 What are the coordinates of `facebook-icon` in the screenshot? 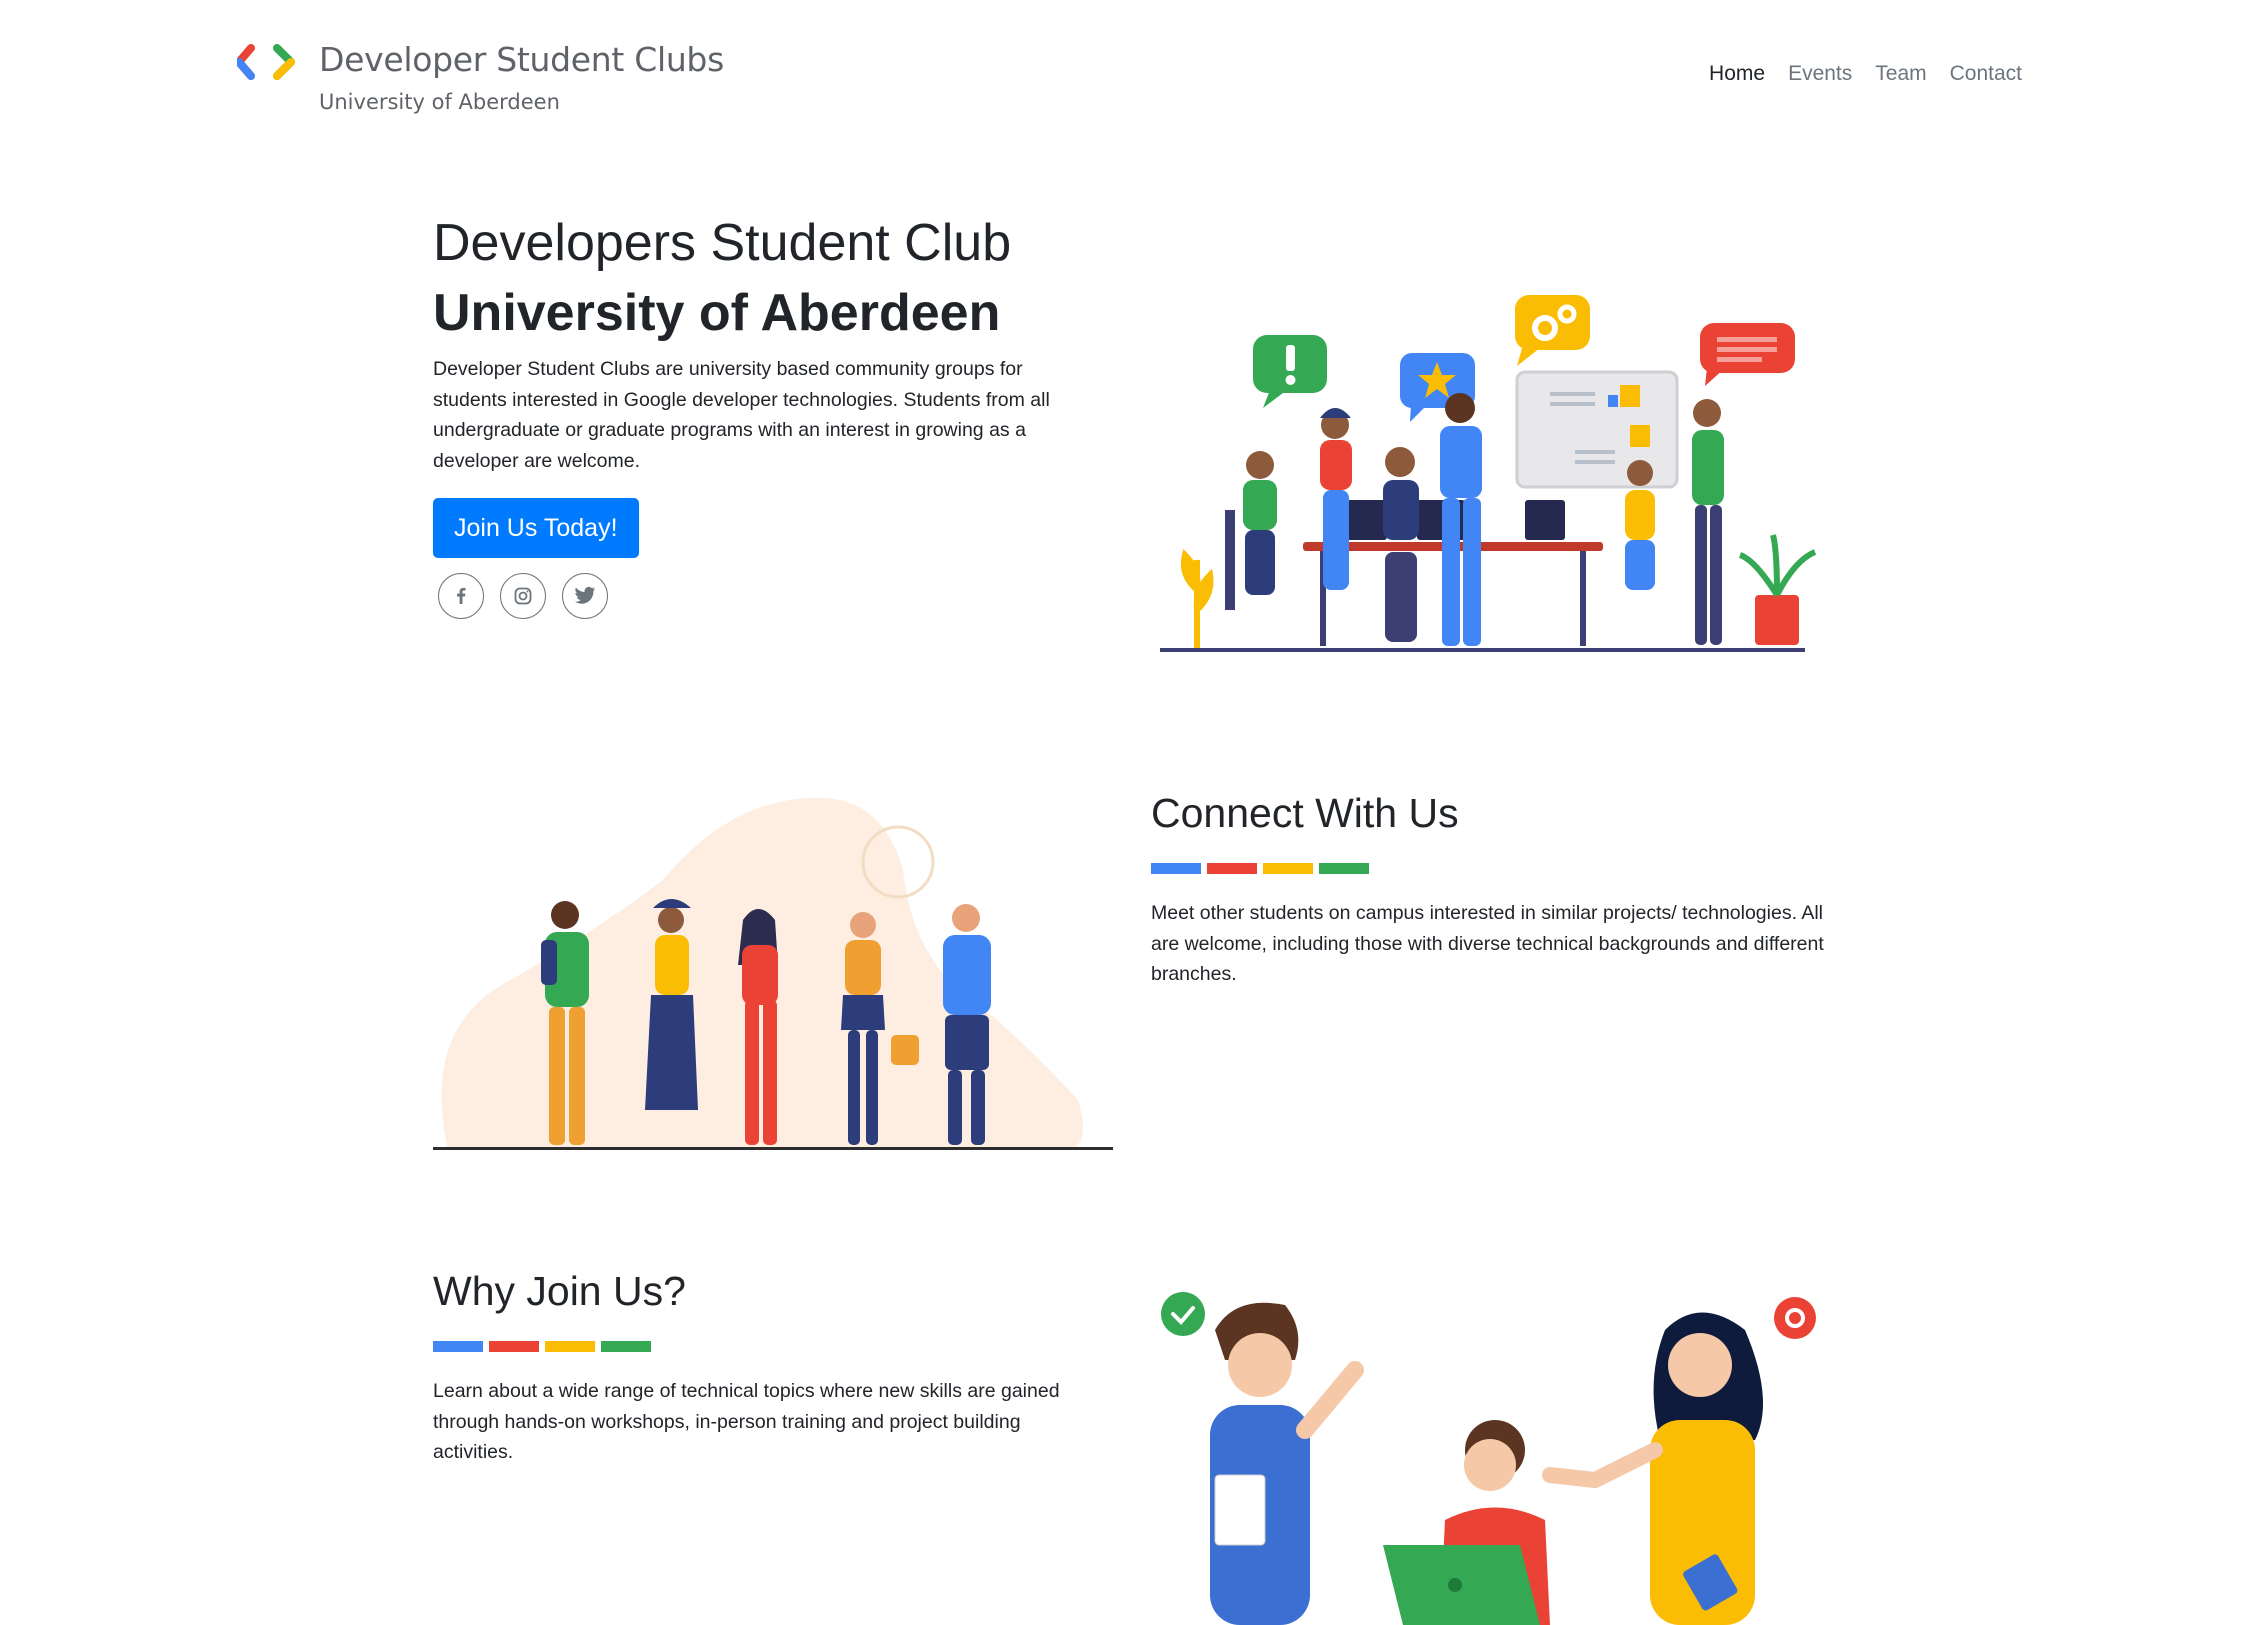 It's located at (461, 596).